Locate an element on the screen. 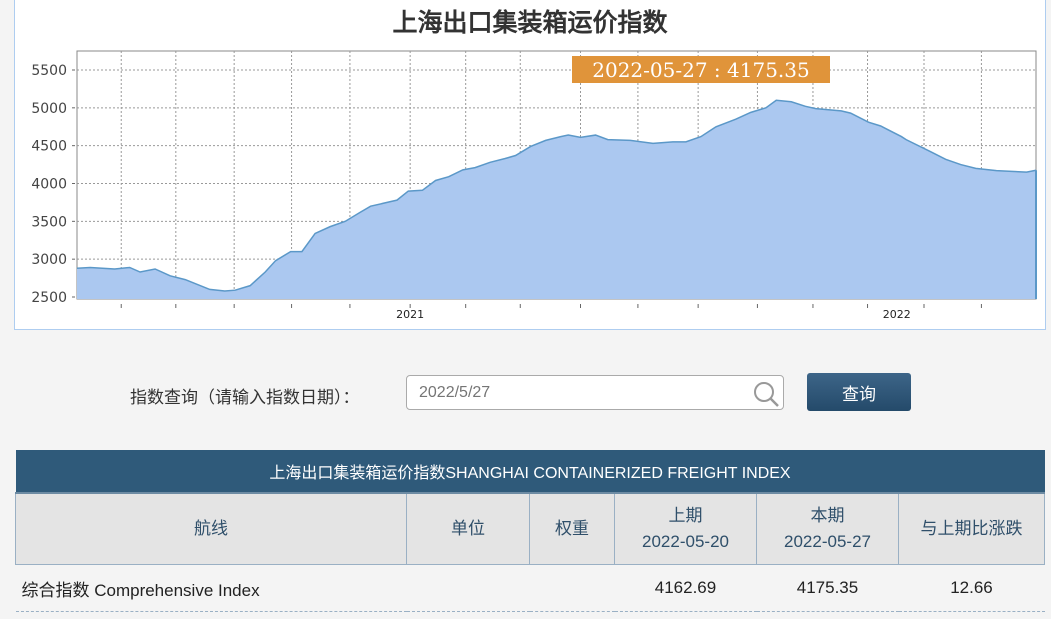 The image size is (1051, 619). cell-change: 12.66 is located at coordinates (971, 588).